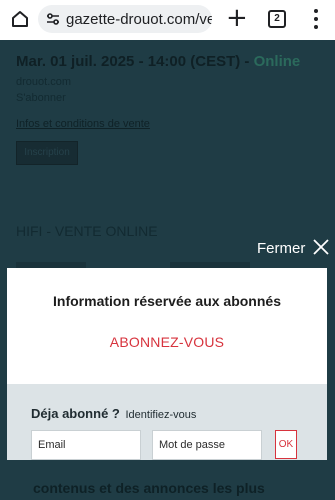 Image resolution: width=335 pixels, height=500 pixels. Describe the element at coordinates (167, 422) in the screenshot. I see `login-panel: Déja abonné ? Identifiez-vous OK` at that location.